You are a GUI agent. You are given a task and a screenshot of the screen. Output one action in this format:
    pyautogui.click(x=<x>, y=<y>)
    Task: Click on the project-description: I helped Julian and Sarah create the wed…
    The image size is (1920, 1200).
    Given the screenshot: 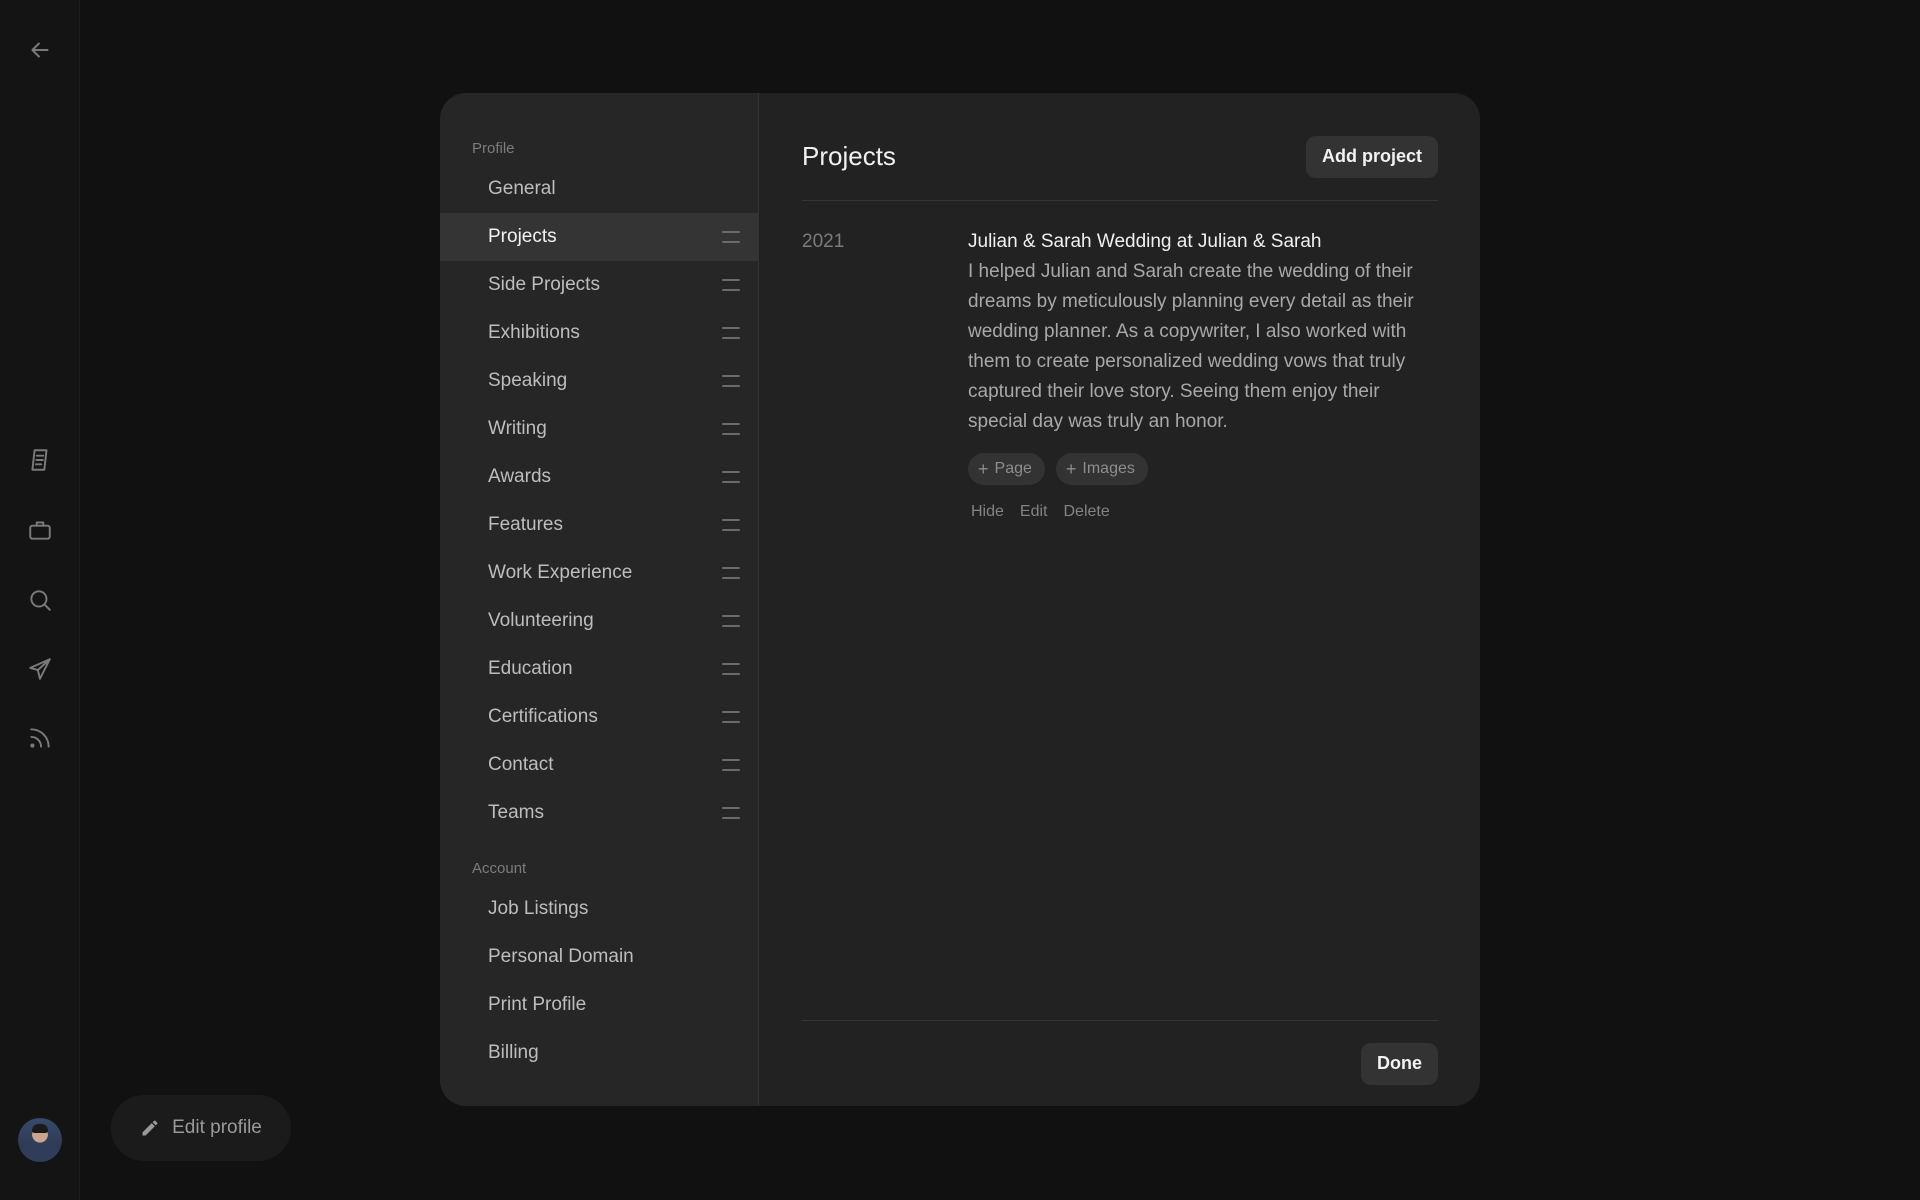 What is the action you would take?
    pyautogui.click(x=1191, y=346)
    